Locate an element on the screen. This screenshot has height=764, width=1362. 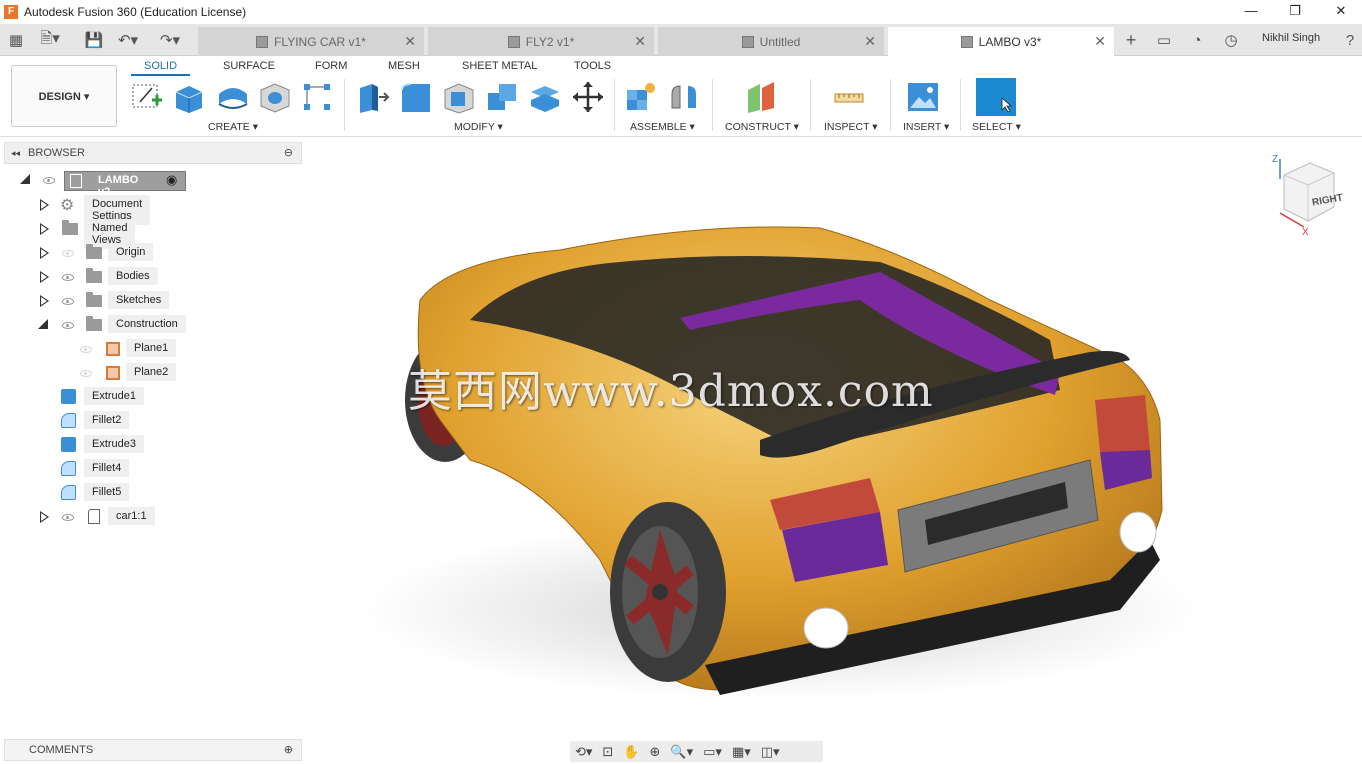
fillet-feature-icon is located at coordinates (68, 420).